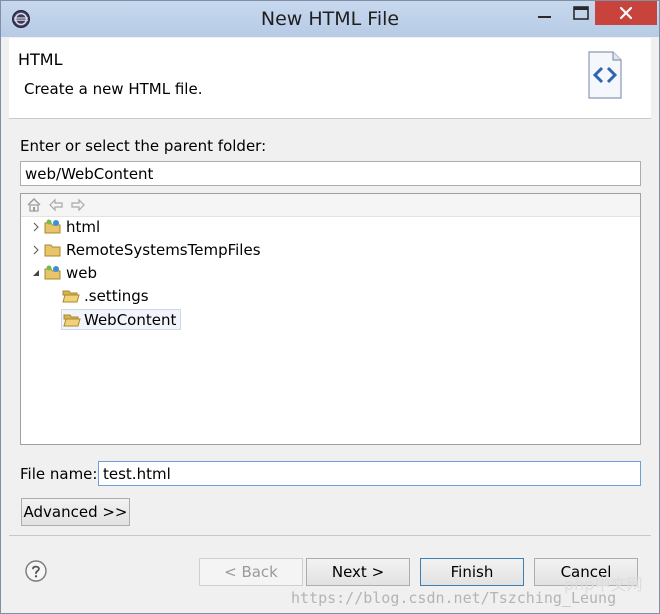 The height and width of the screenshot is (614, 660). Describe the element at coordinates (34, 205) in the screenshot. I see `home-icon` at that location.